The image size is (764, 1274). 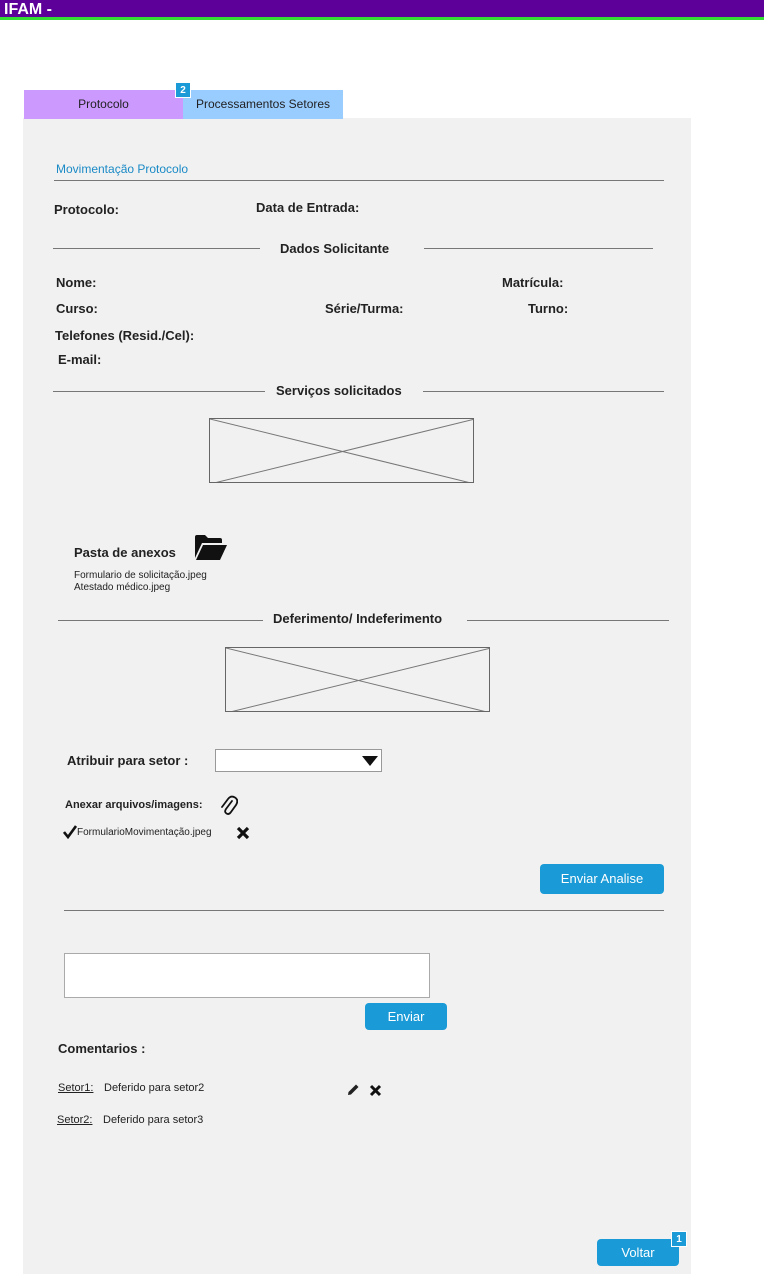 I want to click on matricula-label: Matrícula:, so click(x=533, y=282).